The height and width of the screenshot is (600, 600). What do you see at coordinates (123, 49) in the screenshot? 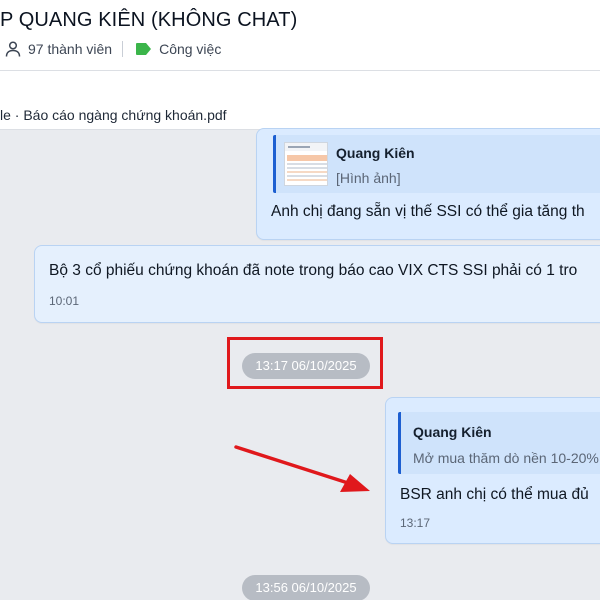
I see `meta-divider` at bounding box center [123, 49].